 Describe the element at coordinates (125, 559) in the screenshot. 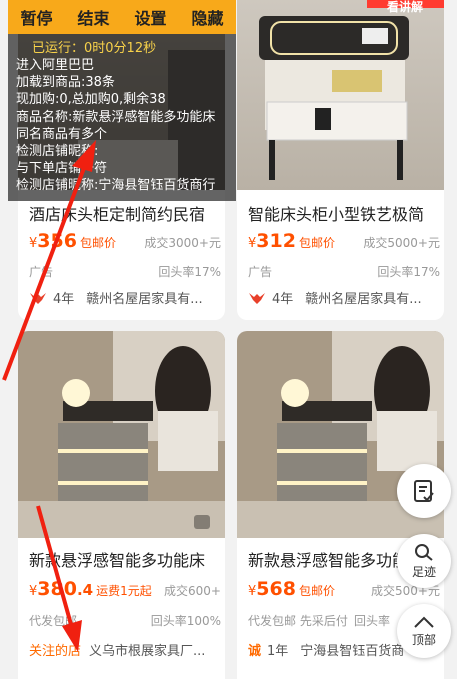

I see `product-title: 新款悬浮感智能多功能床` at that location.